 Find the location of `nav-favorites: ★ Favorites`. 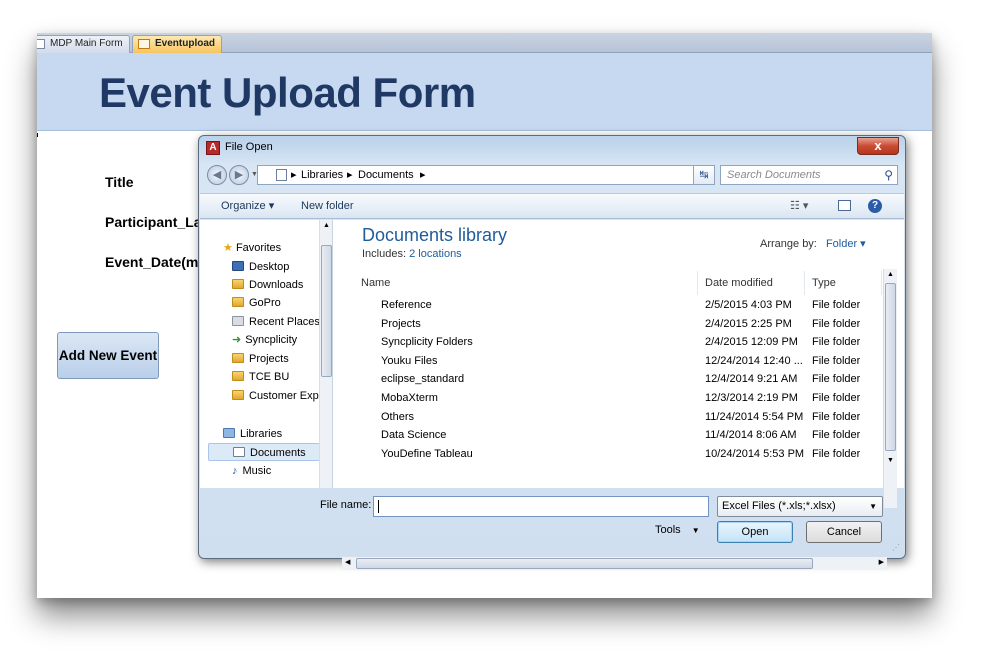

nav-favorites: ★ Favorites is located at coordinates (252, 248).